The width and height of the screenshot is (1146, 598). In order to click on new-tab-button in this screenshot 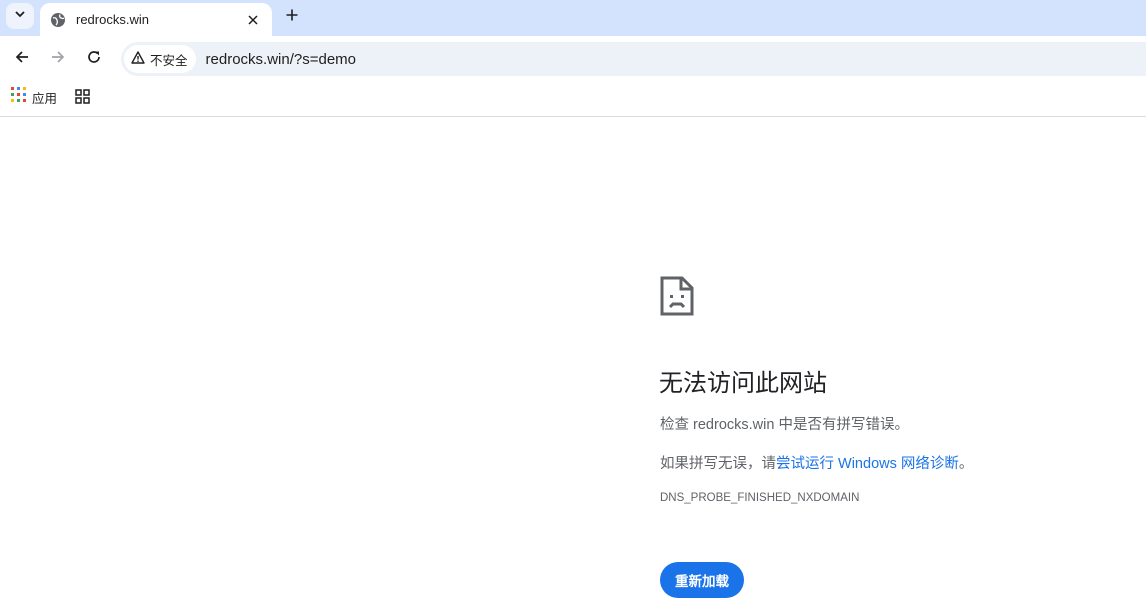, I will do `click(292, 17)`.